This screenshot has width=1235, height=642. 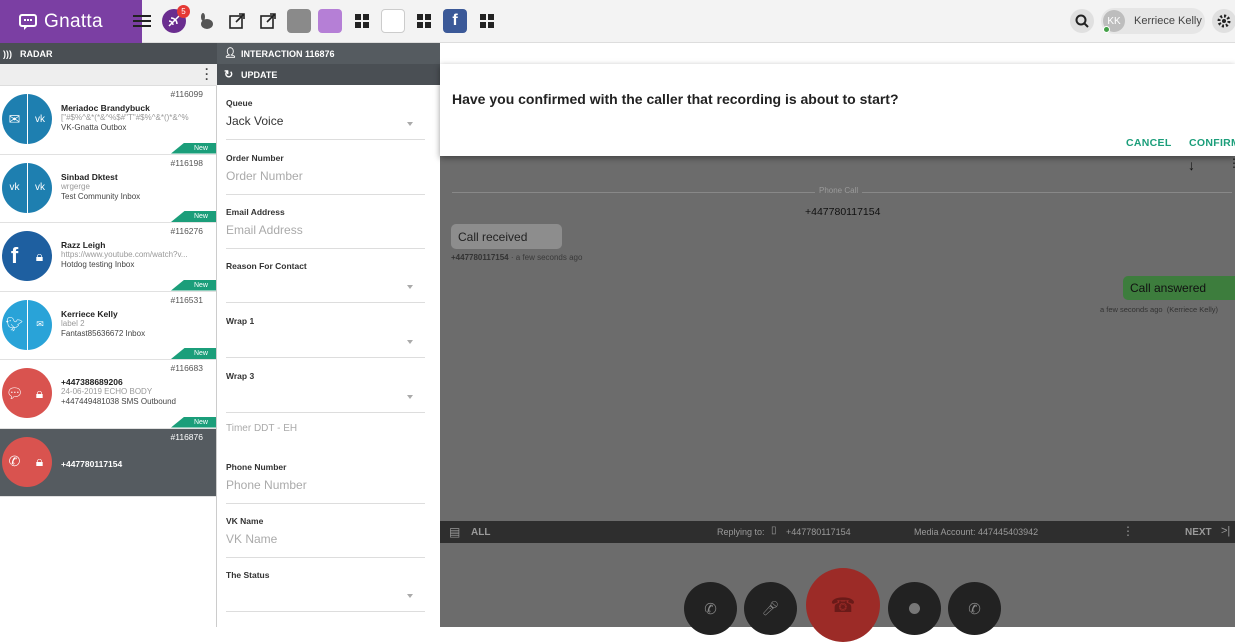 What do you see at coordinates (1082, 21) in the screenshot?
I see `search-icon` at bounding box center [1082, 21].